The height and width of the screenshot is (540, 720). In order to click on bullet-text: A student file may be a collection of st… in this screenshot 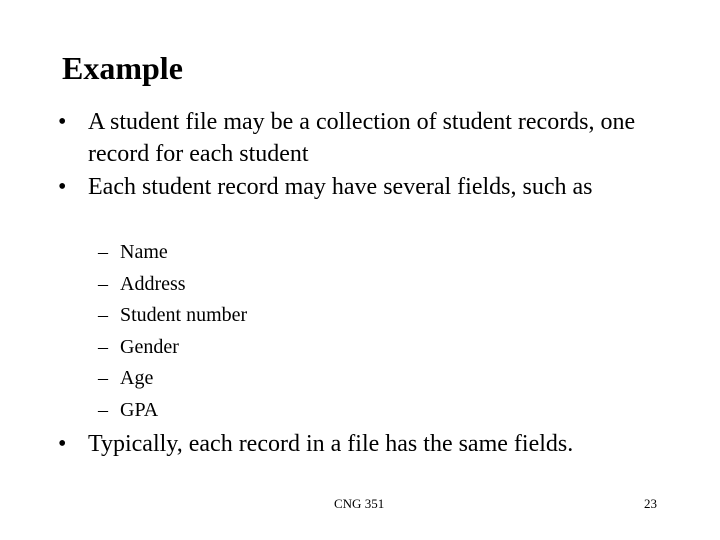, I will do `click(362, 138)`.